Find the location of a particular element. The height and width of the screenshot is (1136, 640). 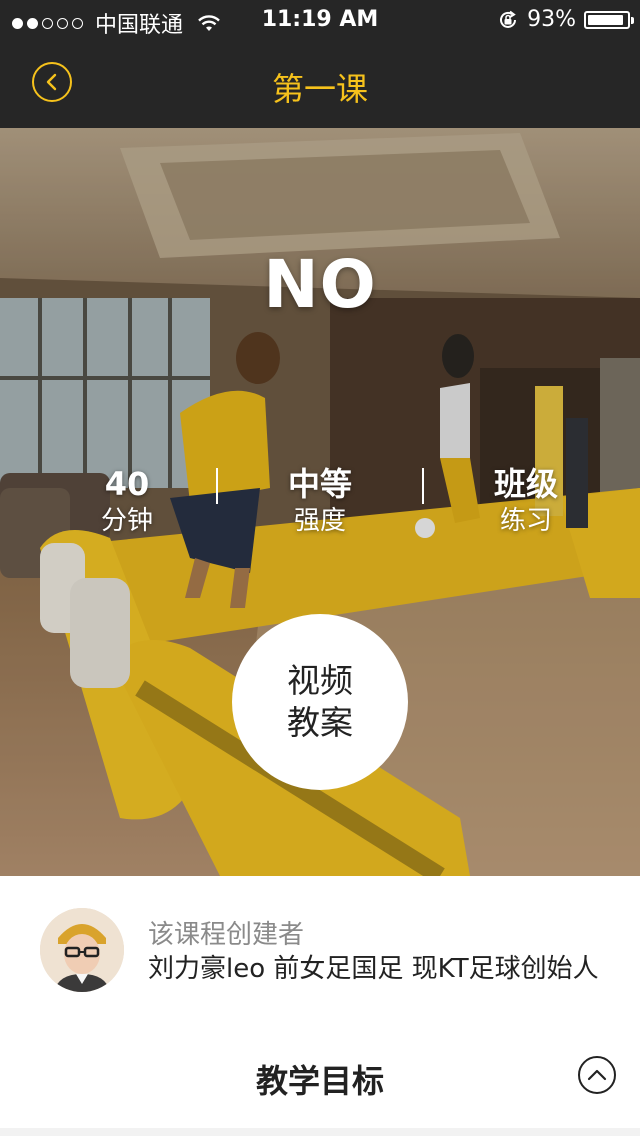

teaching-goals-section: 教学目标 is located at coordinates (320, 1077).